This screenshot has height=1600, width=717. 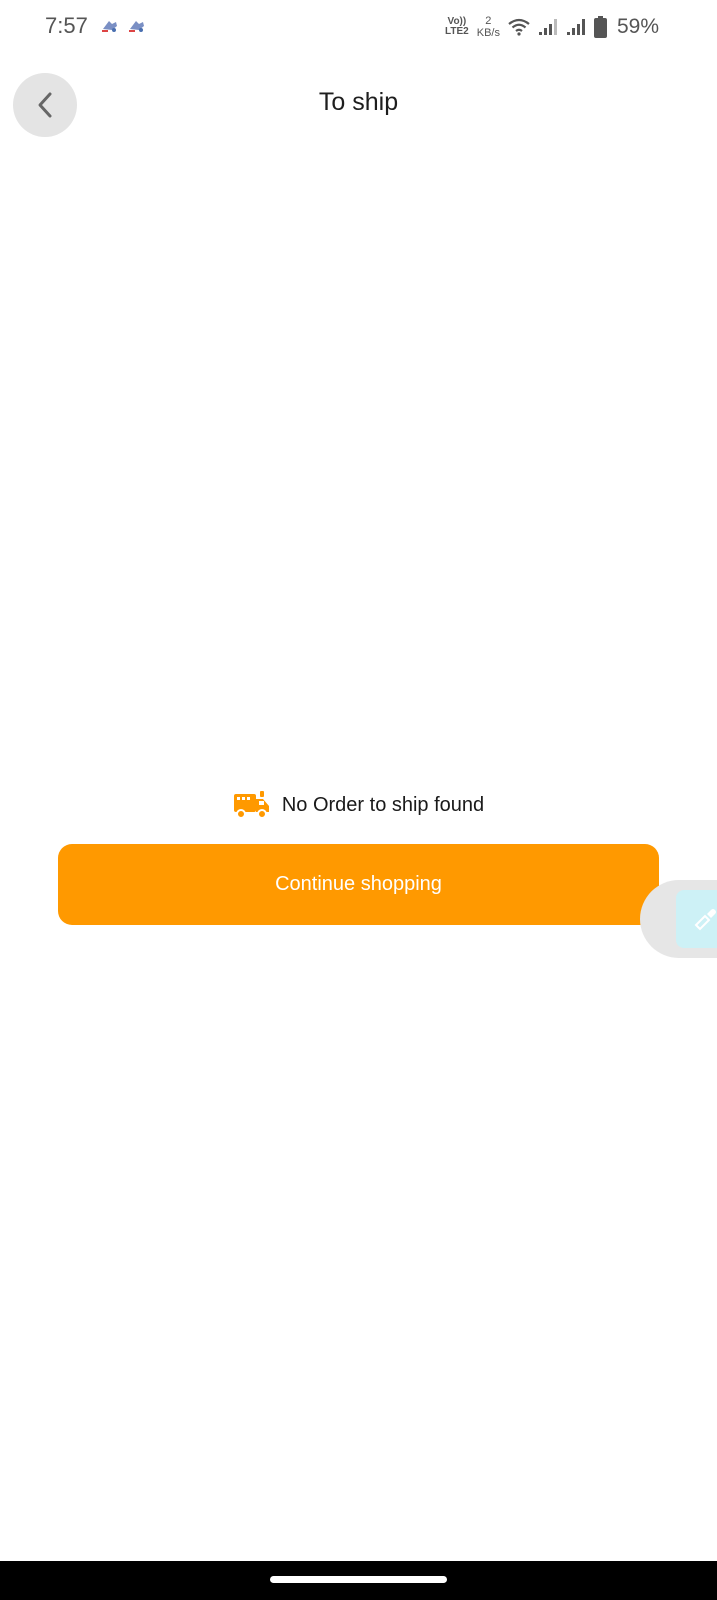 What do you see at coordinates (358, 1579) in the screenshot?
I see `home-indicator` at bounding box center [358, 1579].